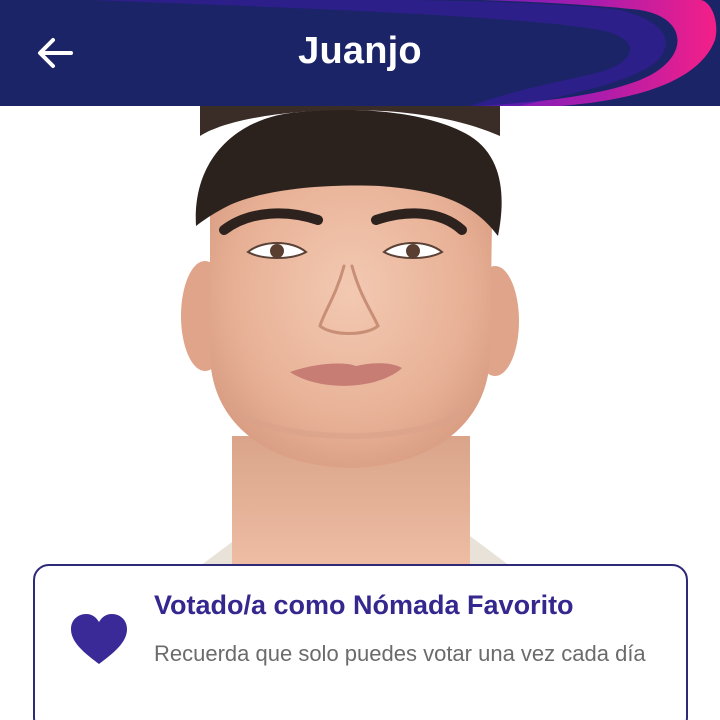  I want to click on vote-status-title: Votado/a como Nómada Favorito, so click(364, 605).